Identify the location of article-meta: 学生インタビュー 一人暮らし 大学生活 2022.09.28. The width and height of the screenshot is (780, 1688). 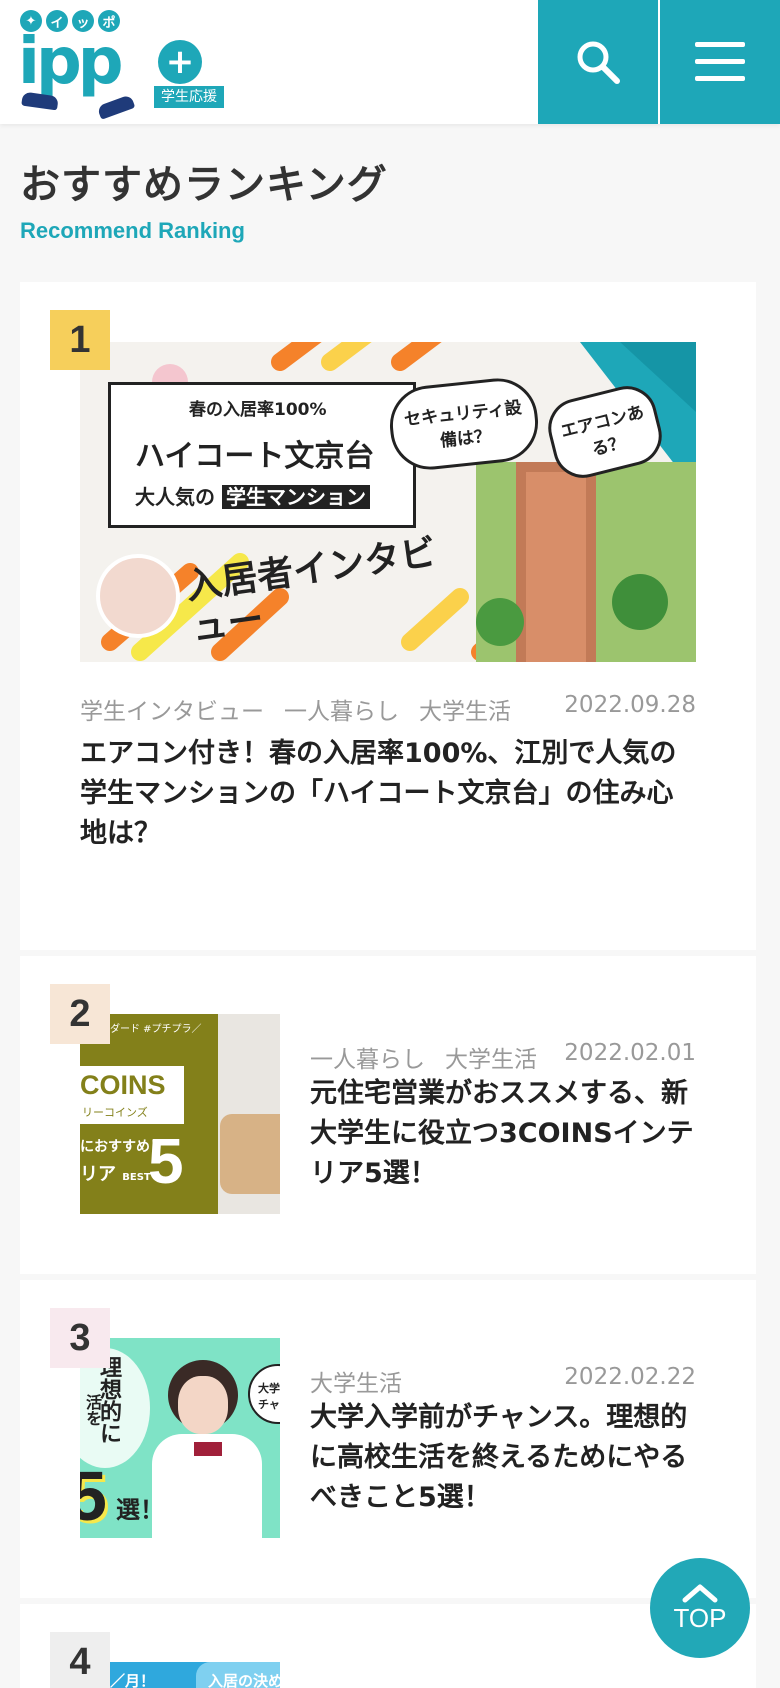
(388, 709).